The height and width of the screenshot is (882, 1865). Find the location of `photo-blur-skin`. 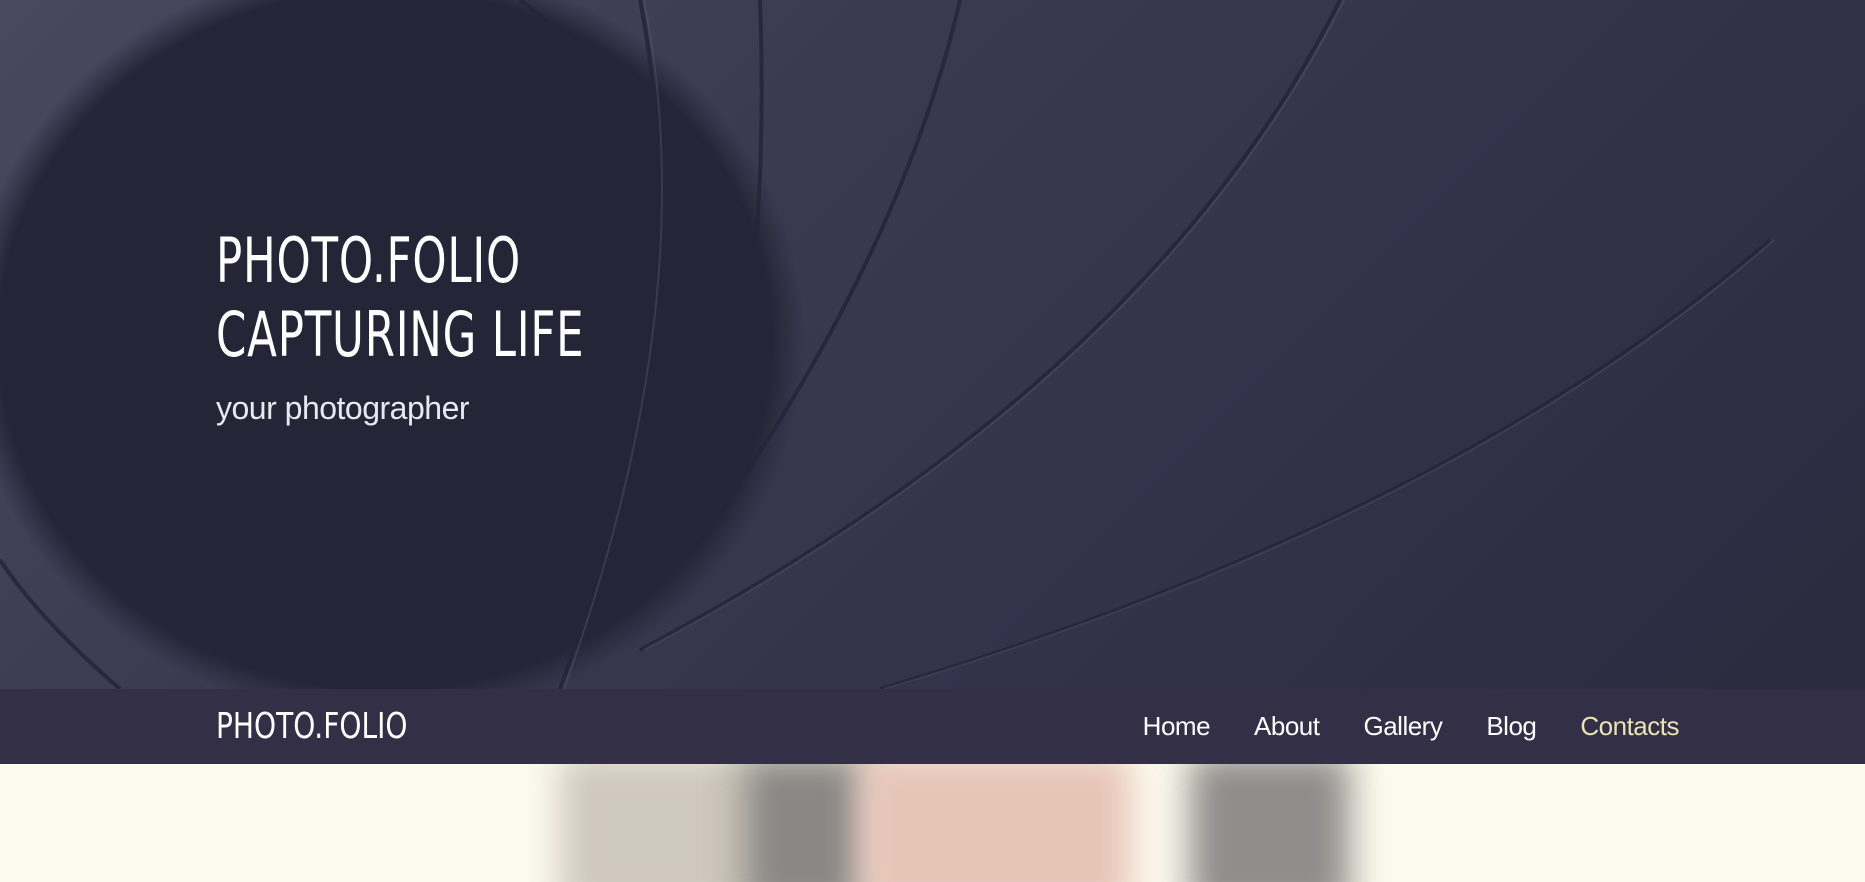

photo-blur-skin is located at coordinates (995, 823).